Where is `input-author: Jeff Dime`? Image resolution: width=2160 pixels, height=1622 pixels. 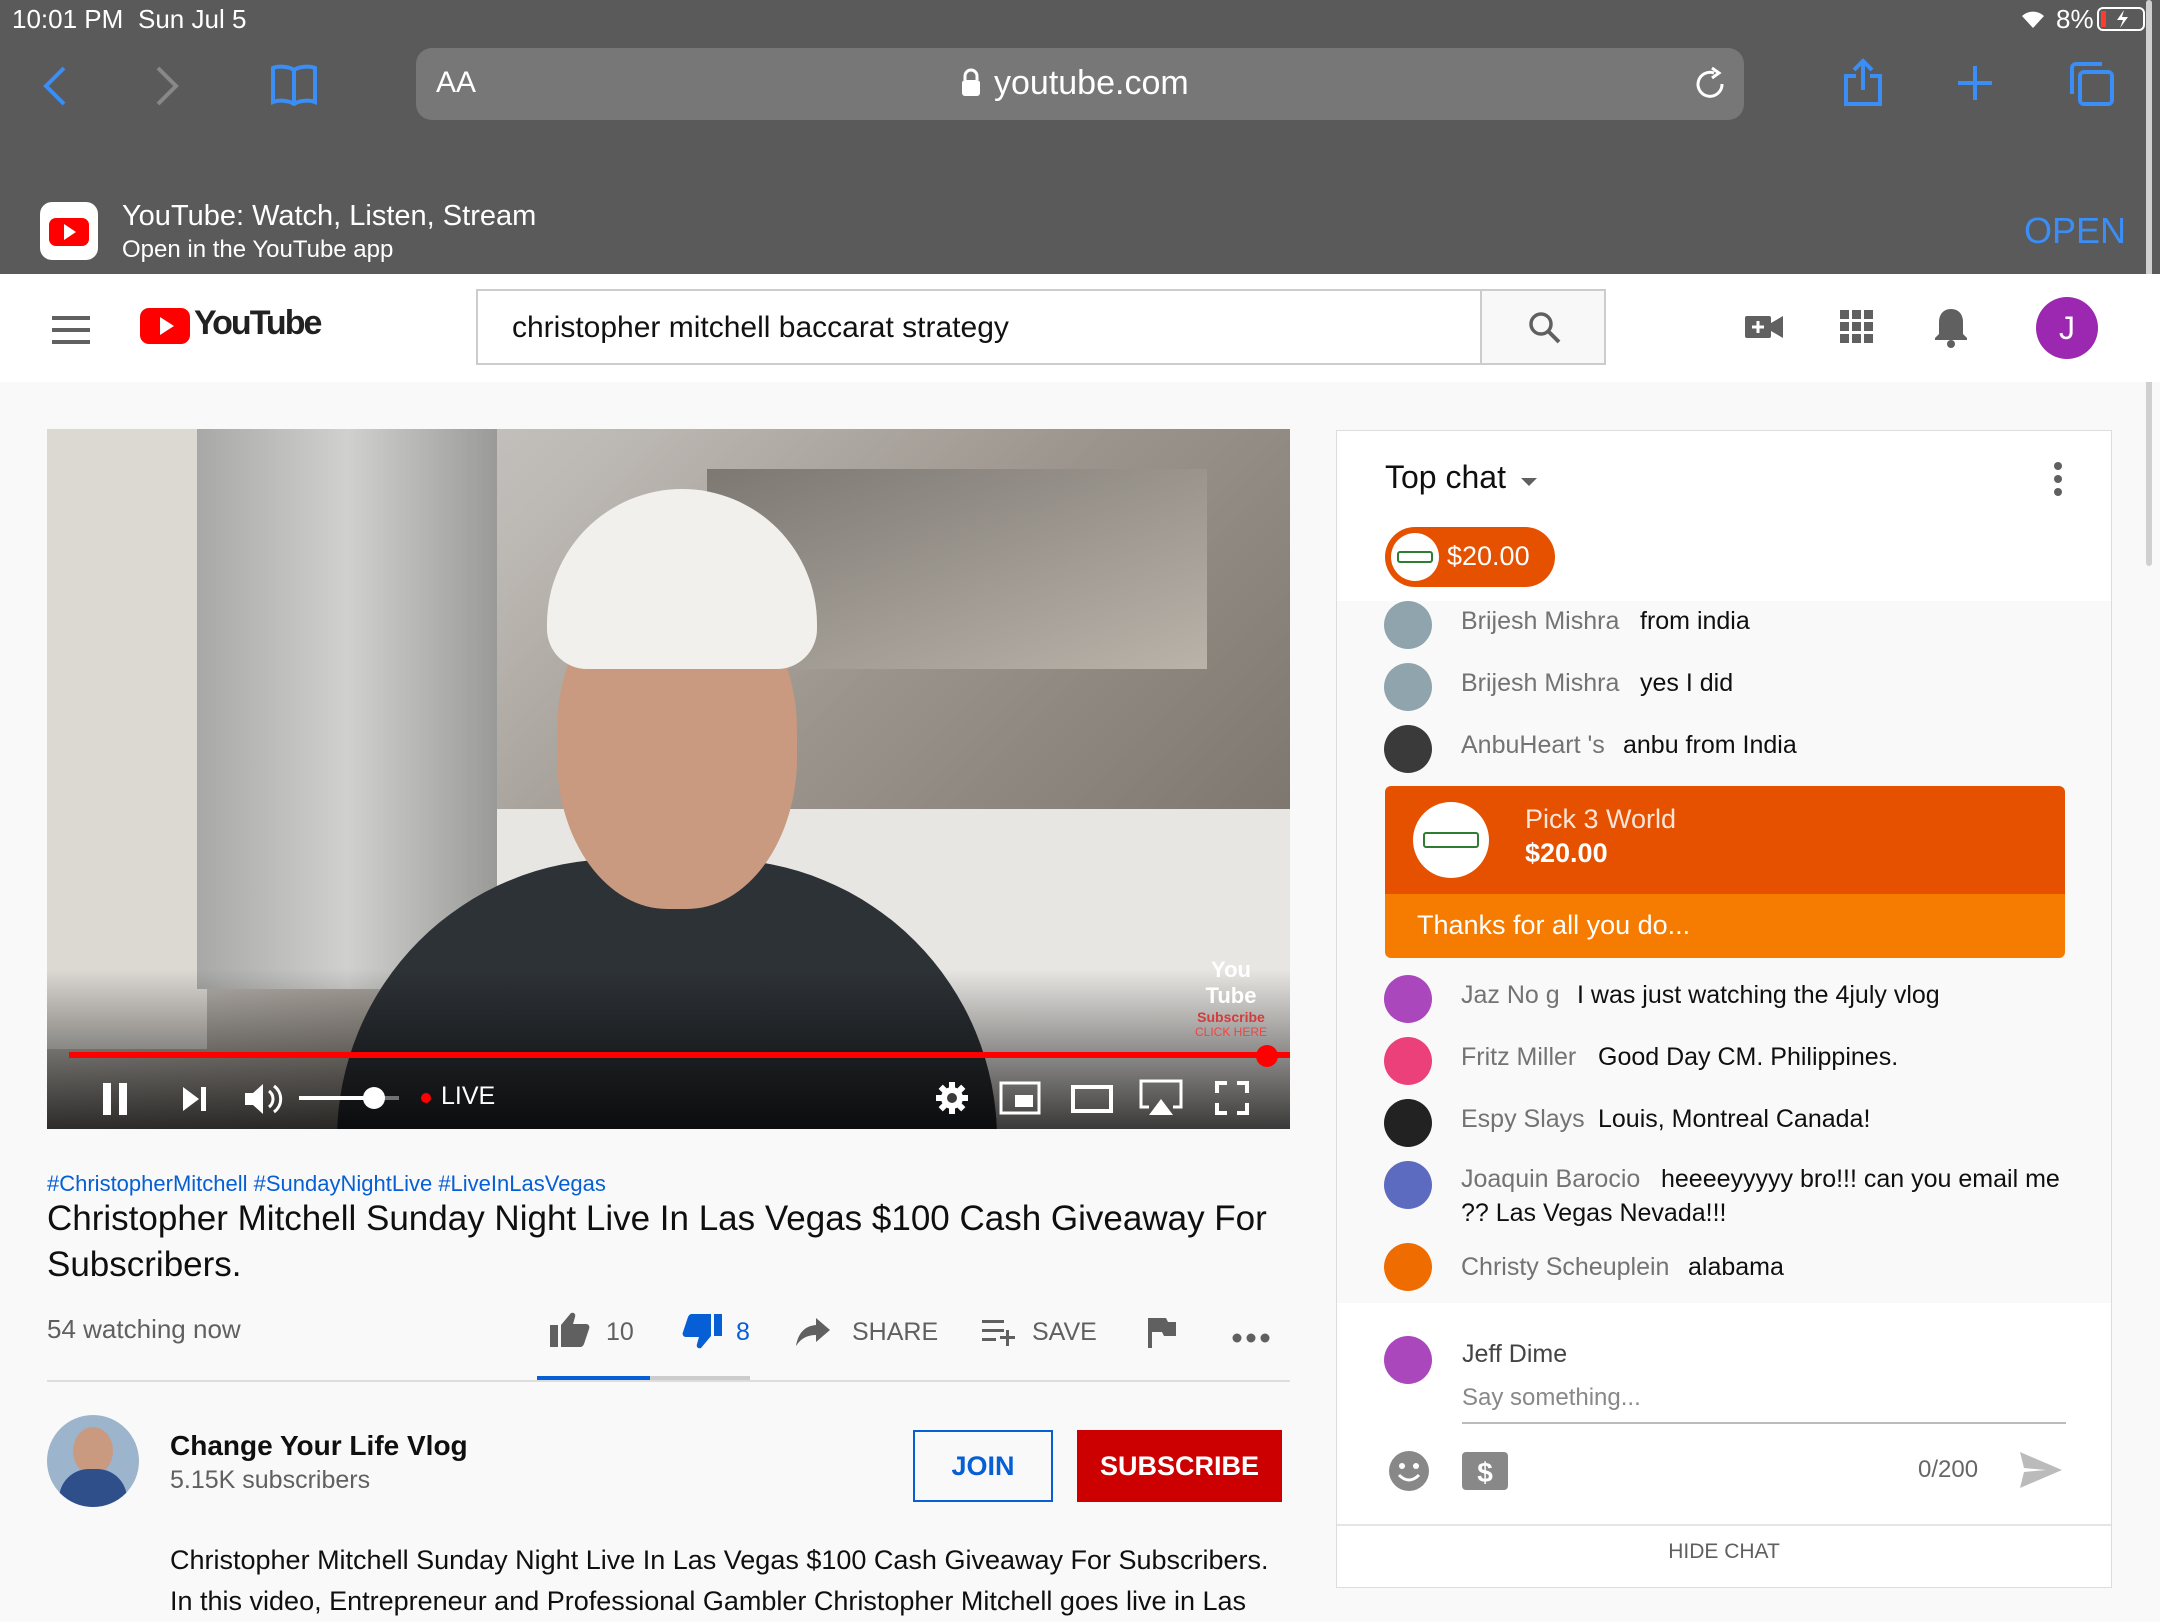 input-author: Jeff Dime is located at coordinates (1515, 1354).